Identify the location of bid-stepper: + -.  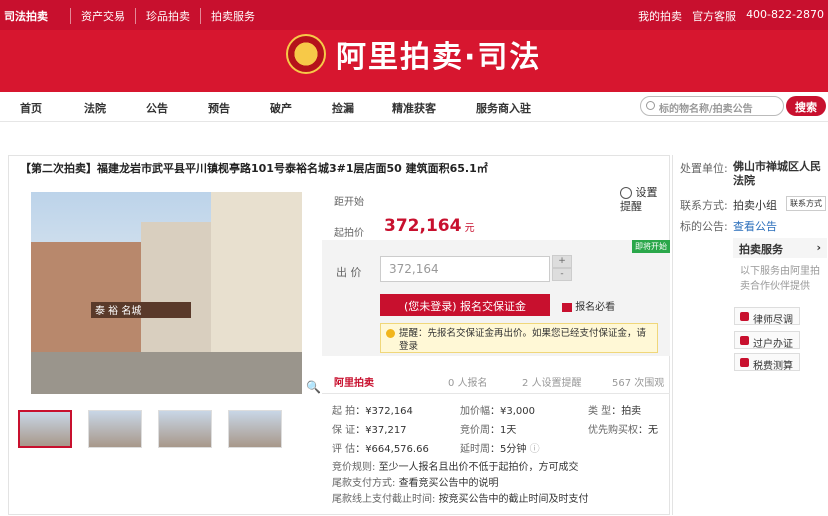
(562, 268).